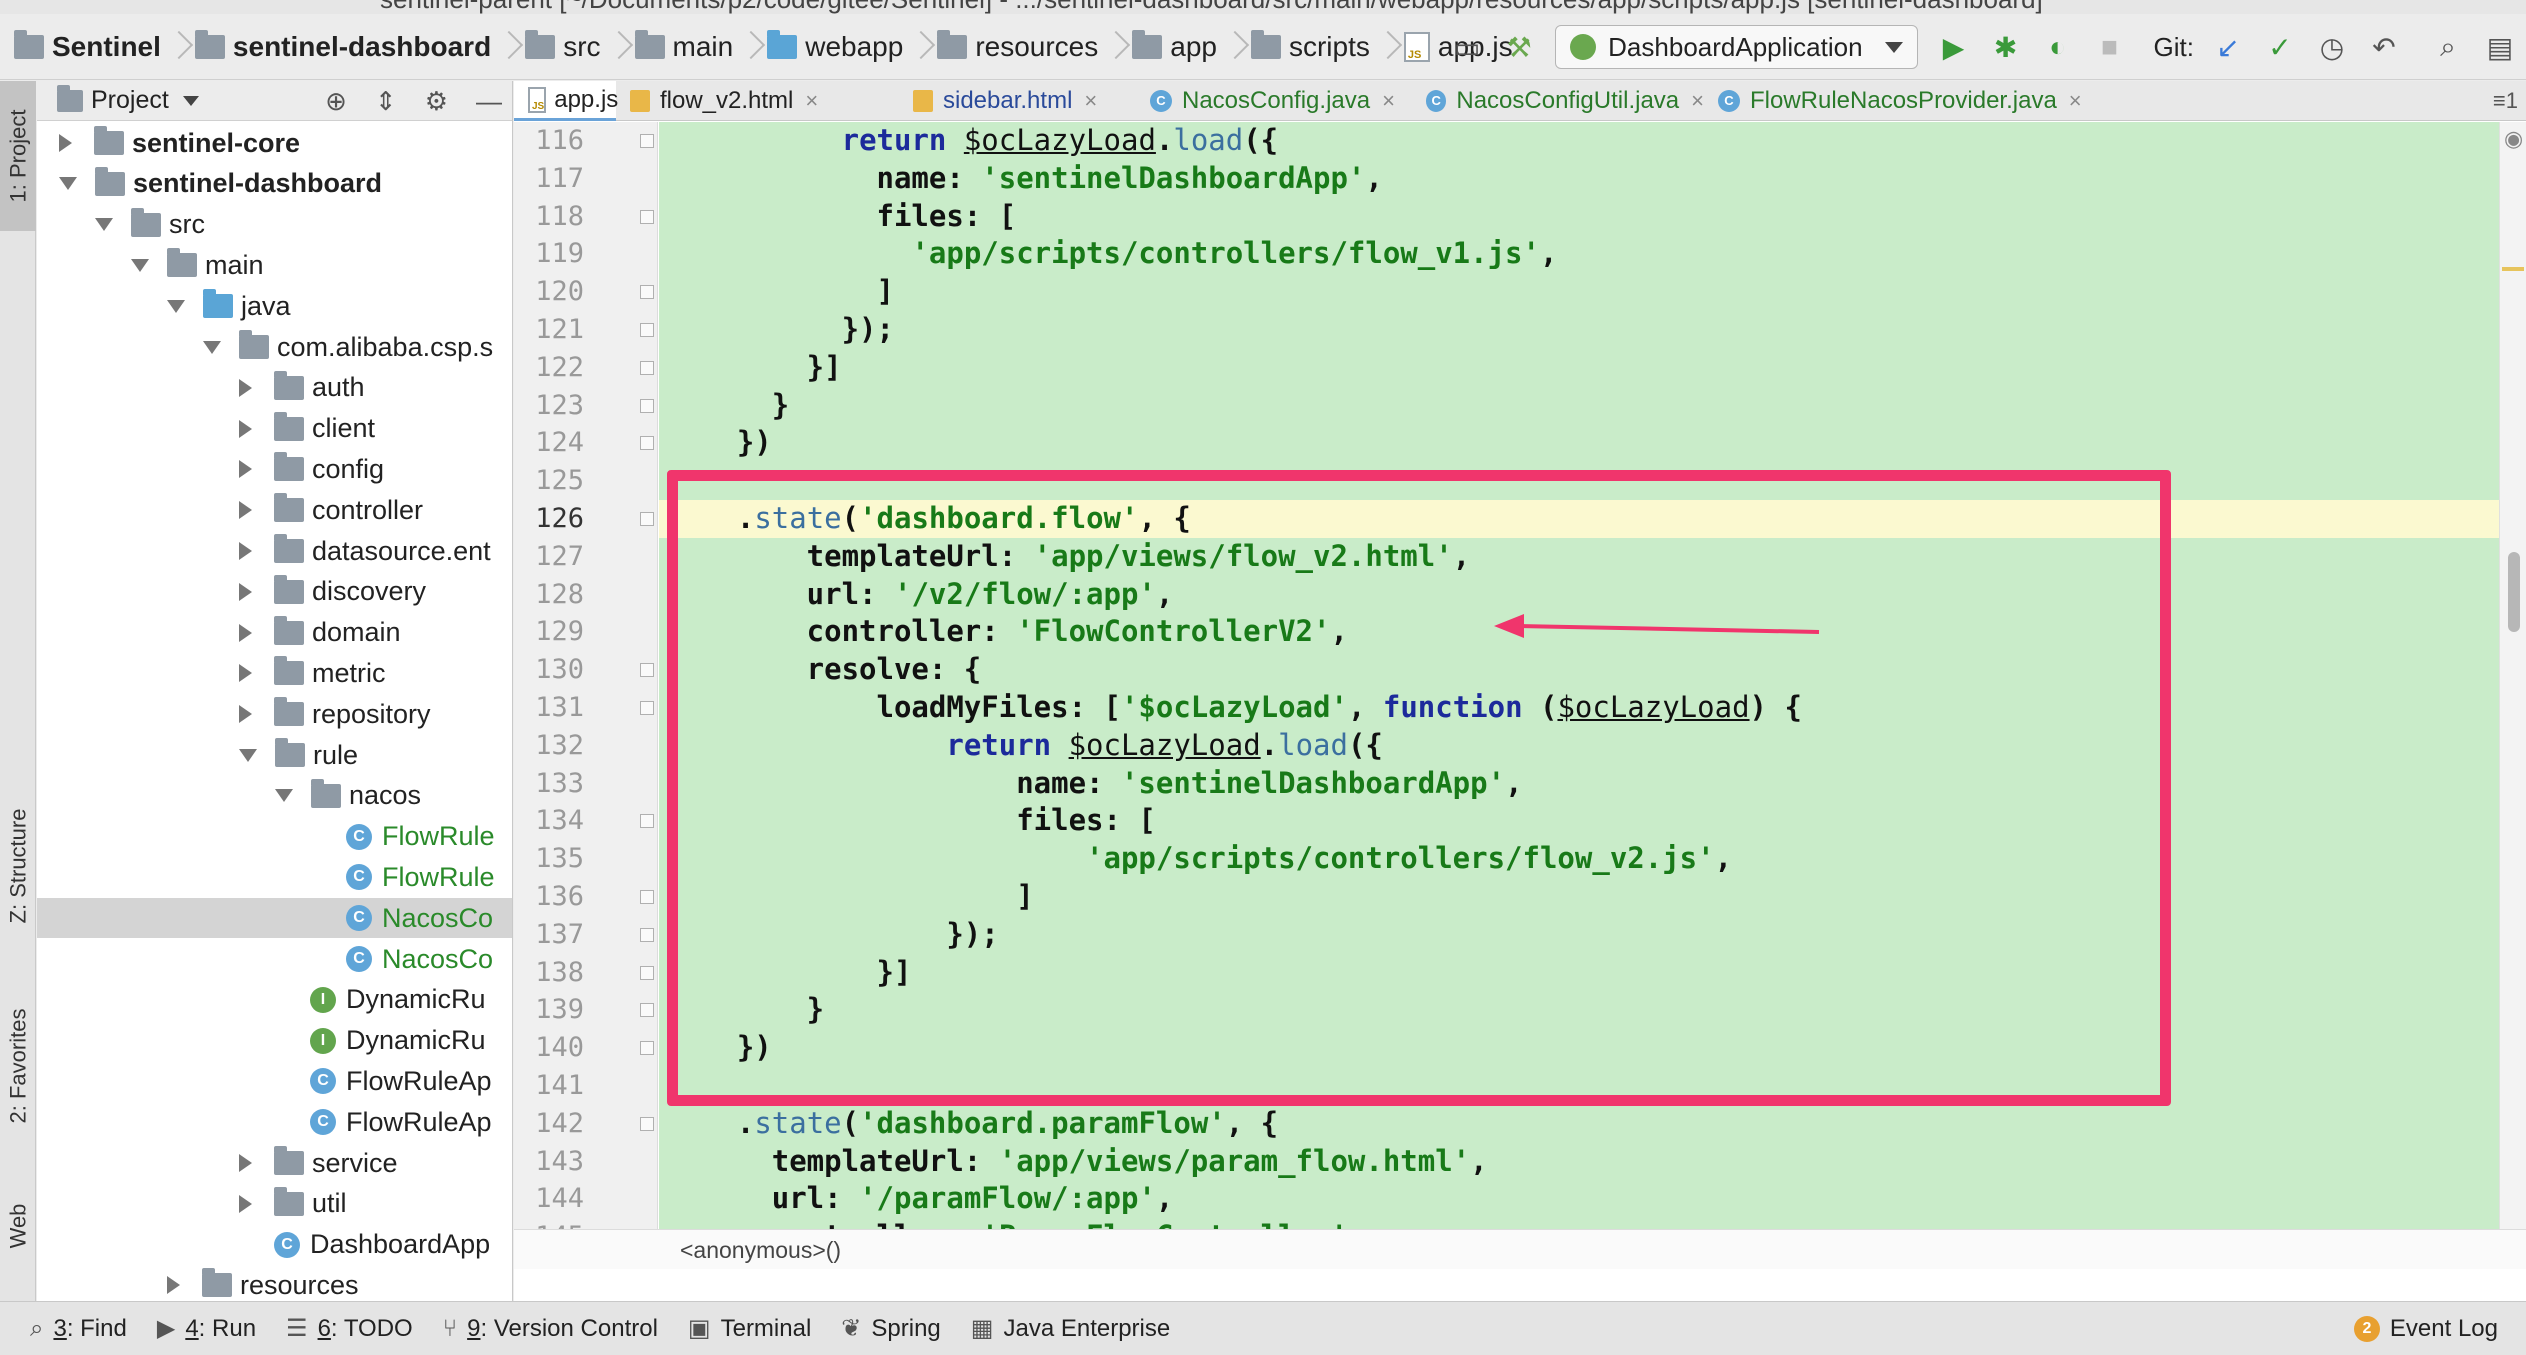 This screenshot has height=1355, width=2526. Describe the element at coordinates (274, 837) in the screenshot. I see `tree-item: C FlowRule` at that location.